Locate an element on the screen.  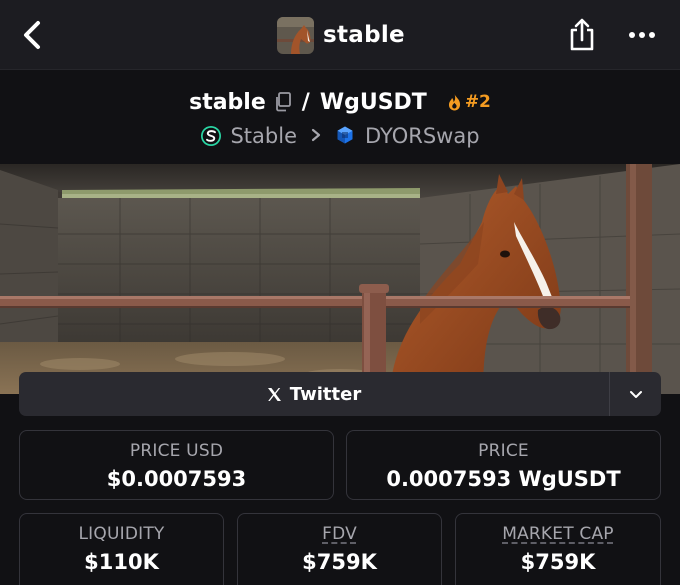
more-links-button is located at coordinates (635, 394).